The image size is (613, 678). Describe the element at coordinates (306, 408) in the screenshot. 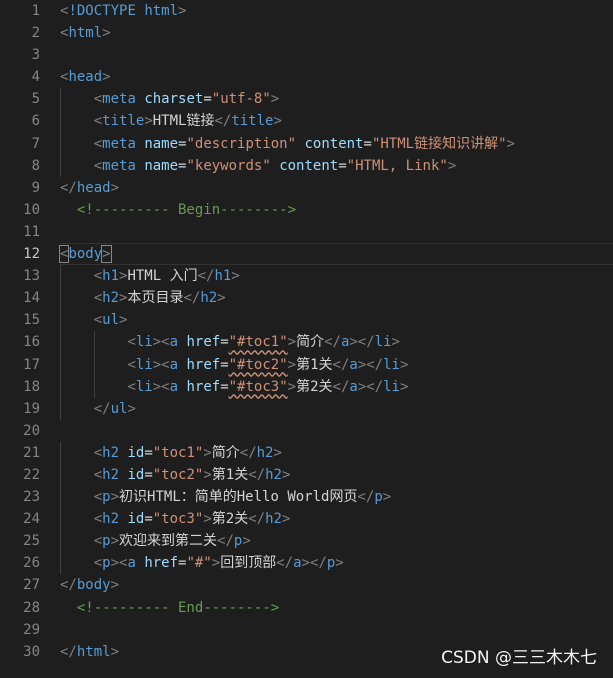

I see `code-line: 19 </ul>` at that location.